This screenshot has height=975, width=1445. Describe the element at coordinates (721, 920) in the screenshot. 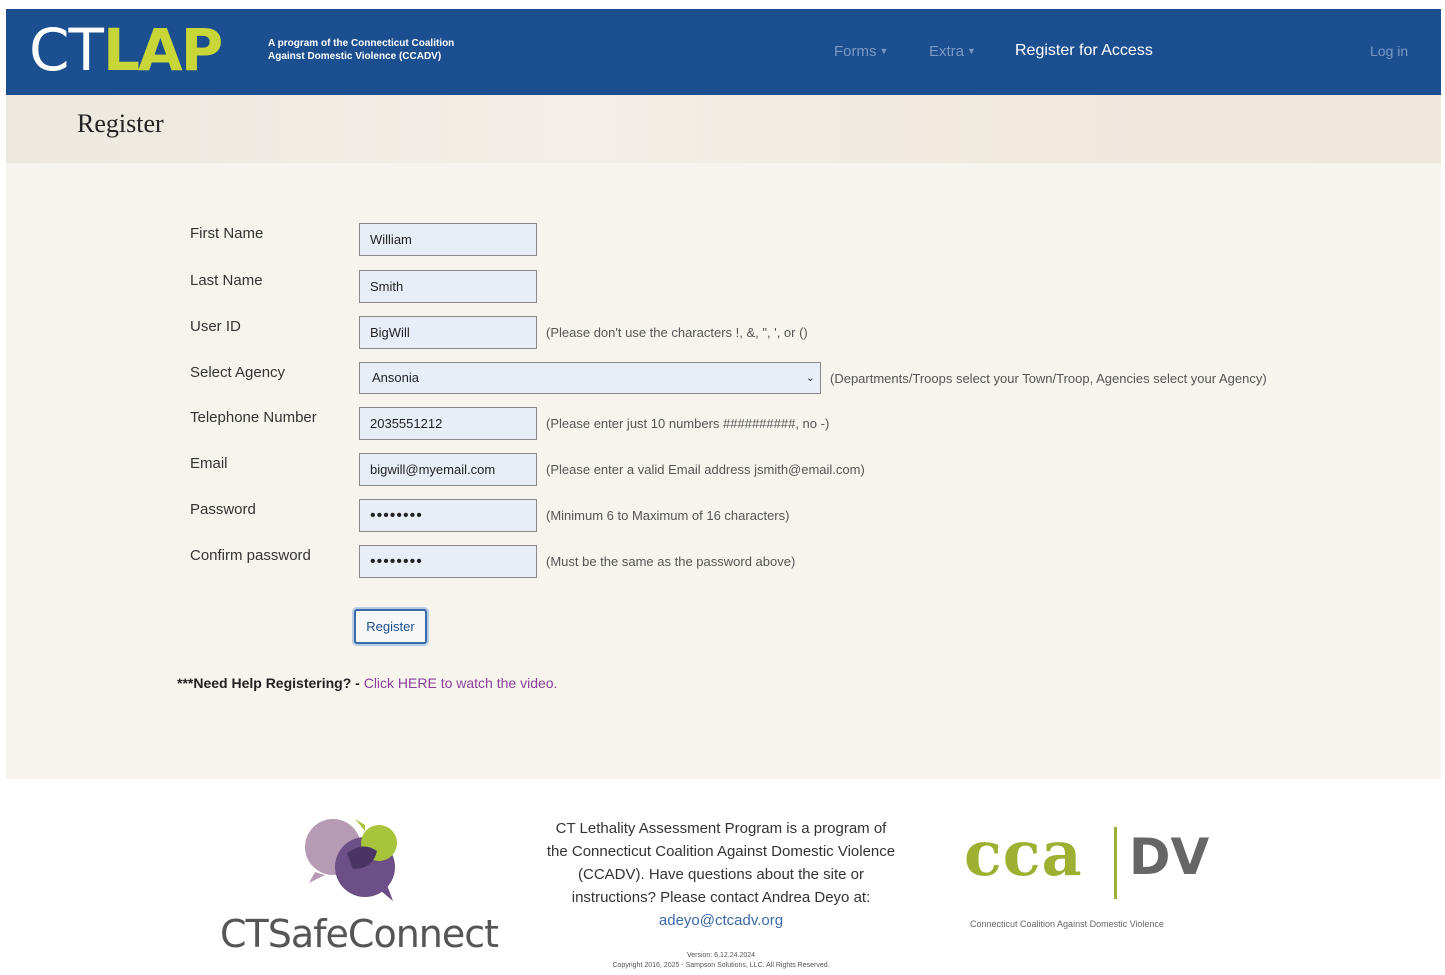

I see `contact-email-link: adeyo@ctcadv.org` at that location.